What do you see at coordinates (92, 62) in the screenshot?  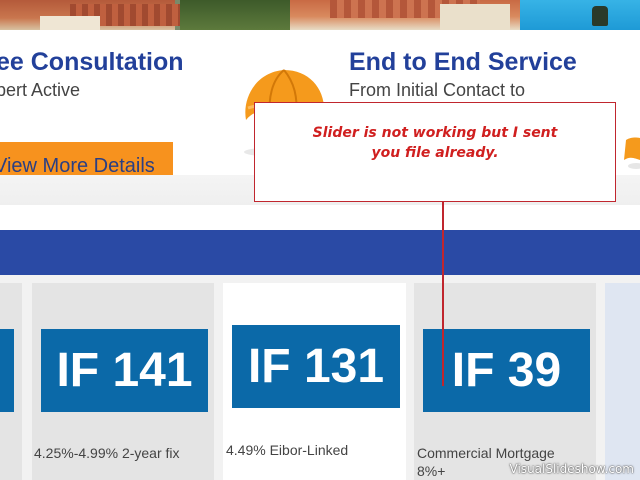 I see `slide-title-consultation: ee Consultation` at bounding box center [92, 62].